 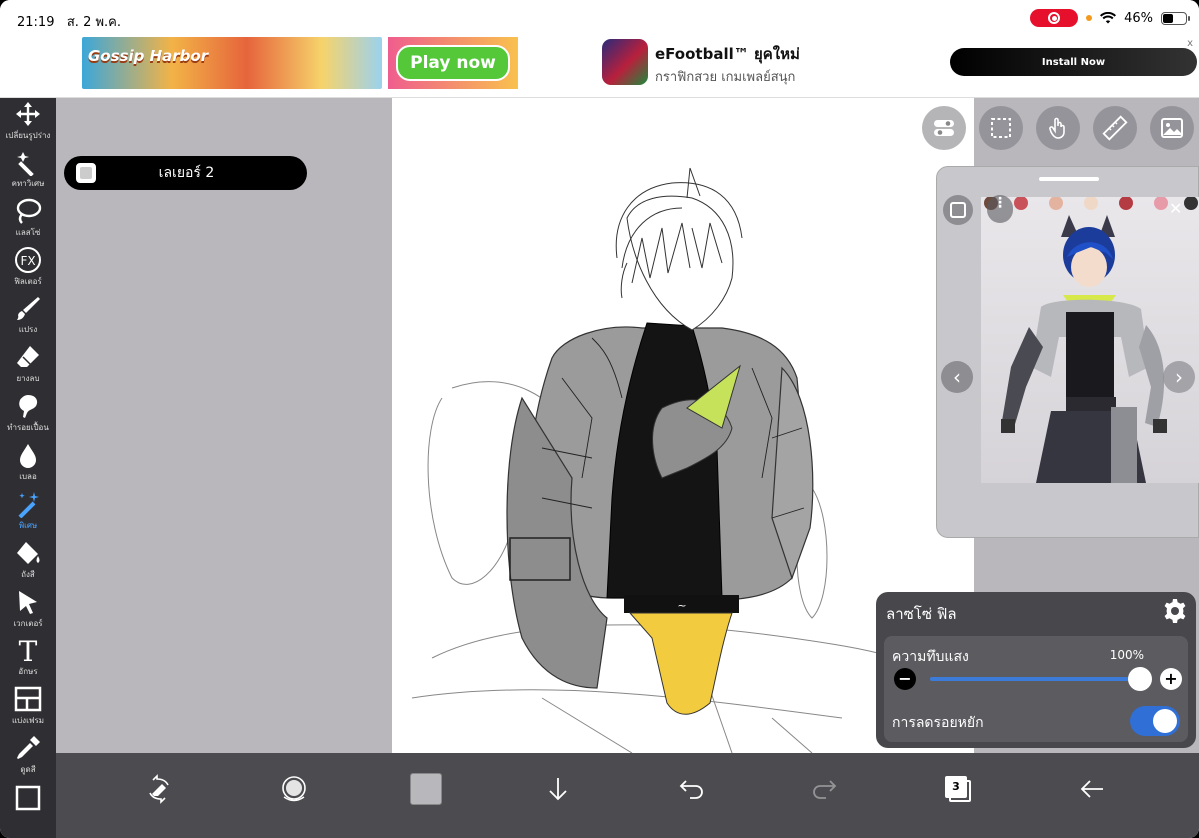 I want to click on reference-prev-icon: ‹, so click(x=957, y=377).